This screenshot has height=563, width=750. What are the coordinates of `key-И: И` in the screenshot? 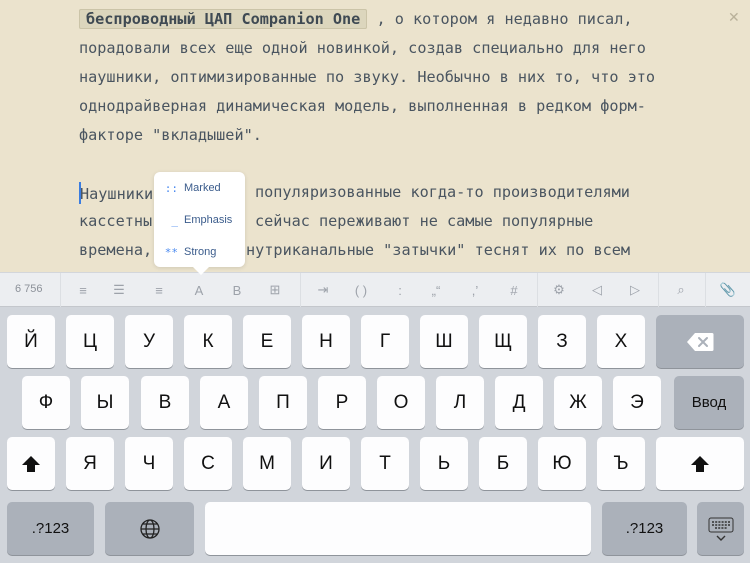 It's located at (326, 463).